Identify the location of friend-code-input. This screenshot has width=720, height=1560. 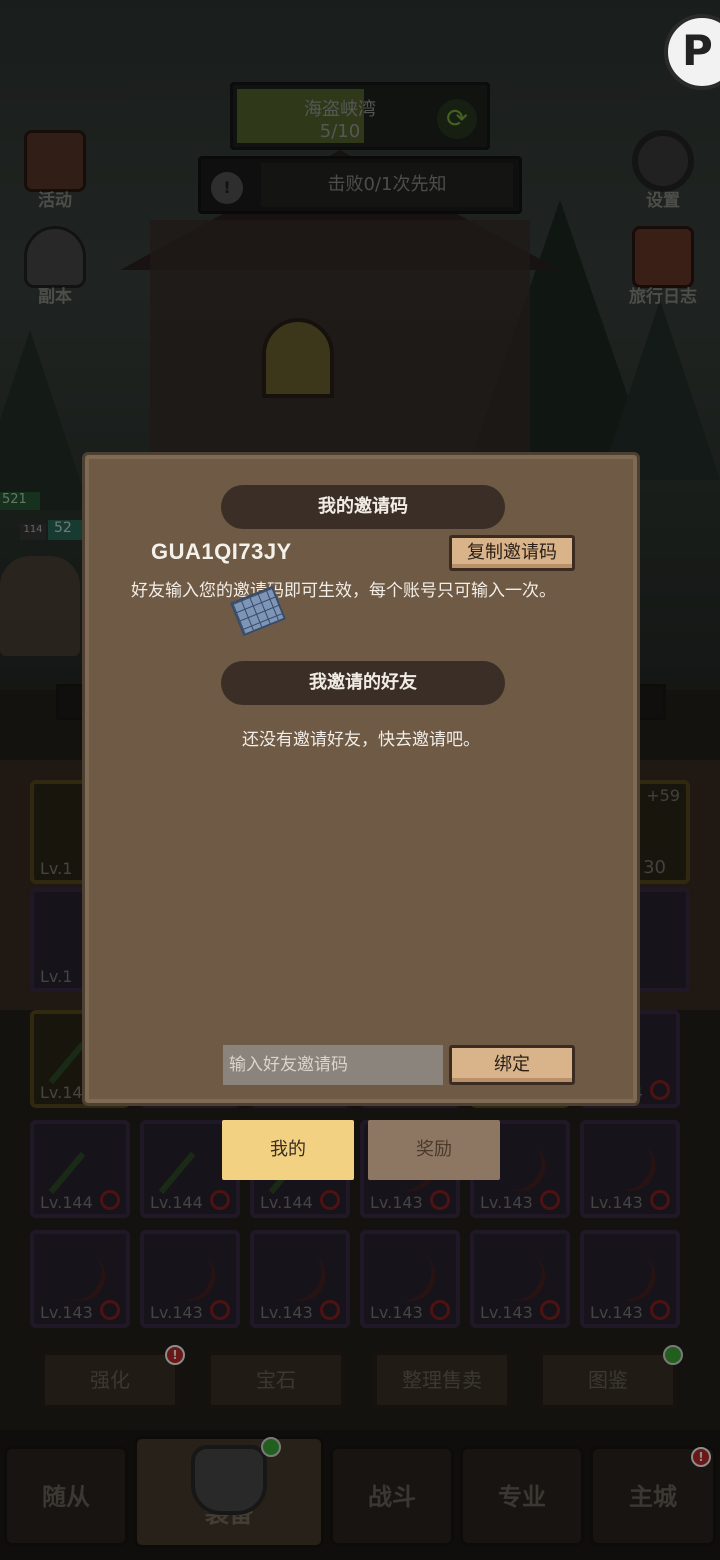
(333, 1065).